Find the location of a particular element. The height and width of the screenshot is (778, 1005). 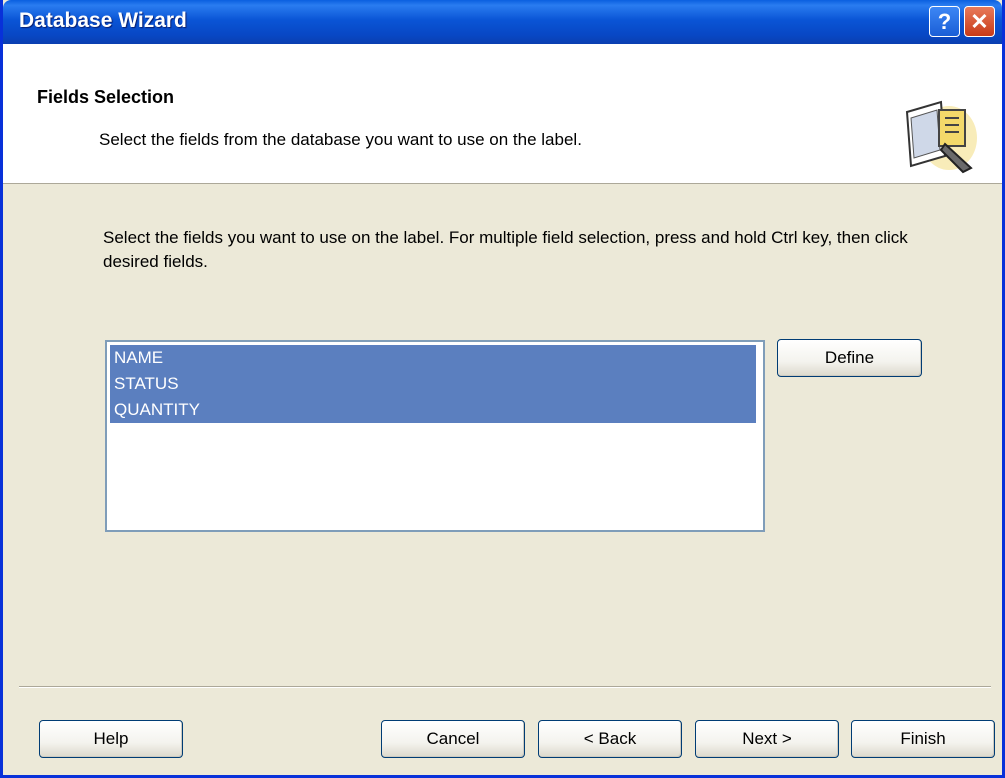

next-button: Next > is located at coordinates (767, 739).